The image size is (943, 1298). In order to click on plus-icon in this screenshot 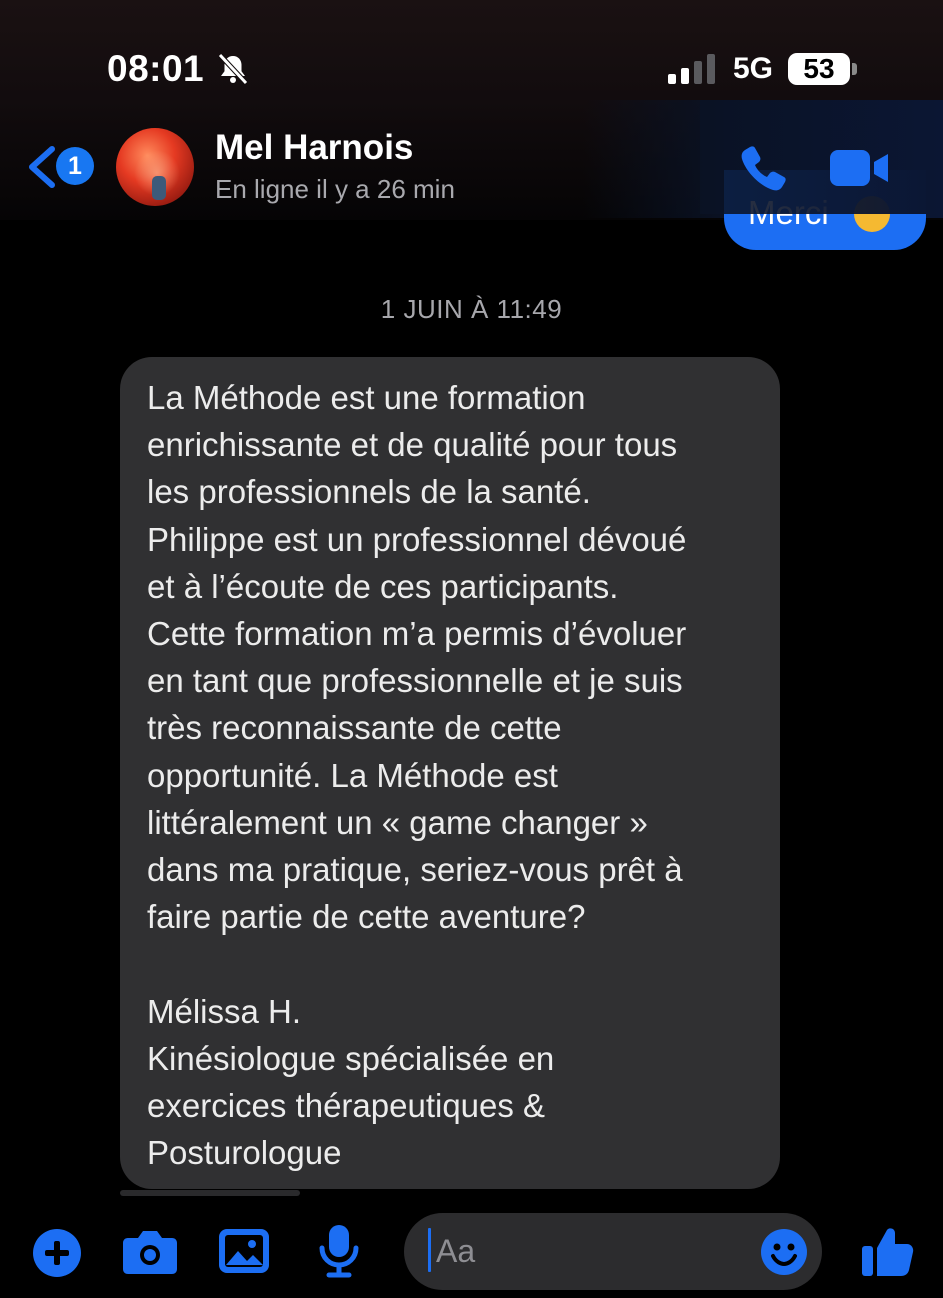, I will do `click(57, 1253)`.